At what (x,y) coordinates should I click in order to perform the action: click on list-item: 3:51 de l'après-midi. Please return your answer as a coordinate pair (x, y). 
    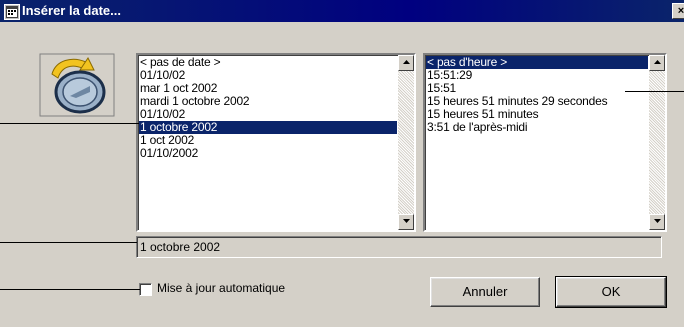
    Looking at the image, I should click on (537, 127).